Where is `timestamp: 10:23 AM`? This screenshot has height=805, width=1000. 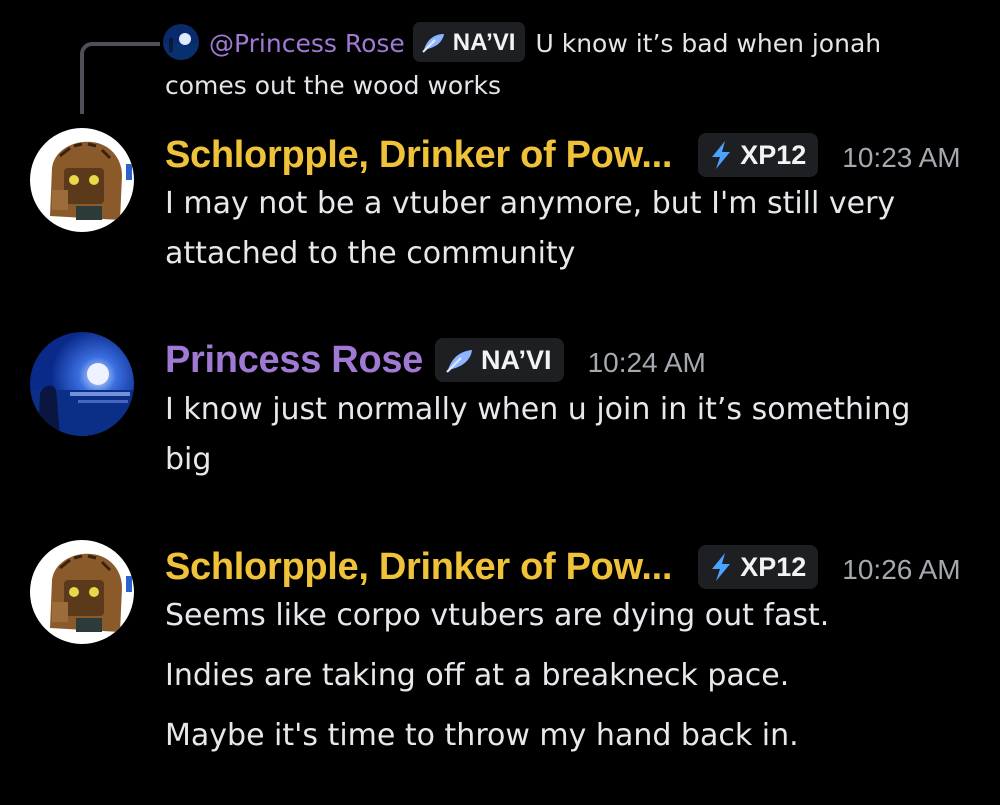 timestamp: 10:23 AM is located at coordinates (901, 158).